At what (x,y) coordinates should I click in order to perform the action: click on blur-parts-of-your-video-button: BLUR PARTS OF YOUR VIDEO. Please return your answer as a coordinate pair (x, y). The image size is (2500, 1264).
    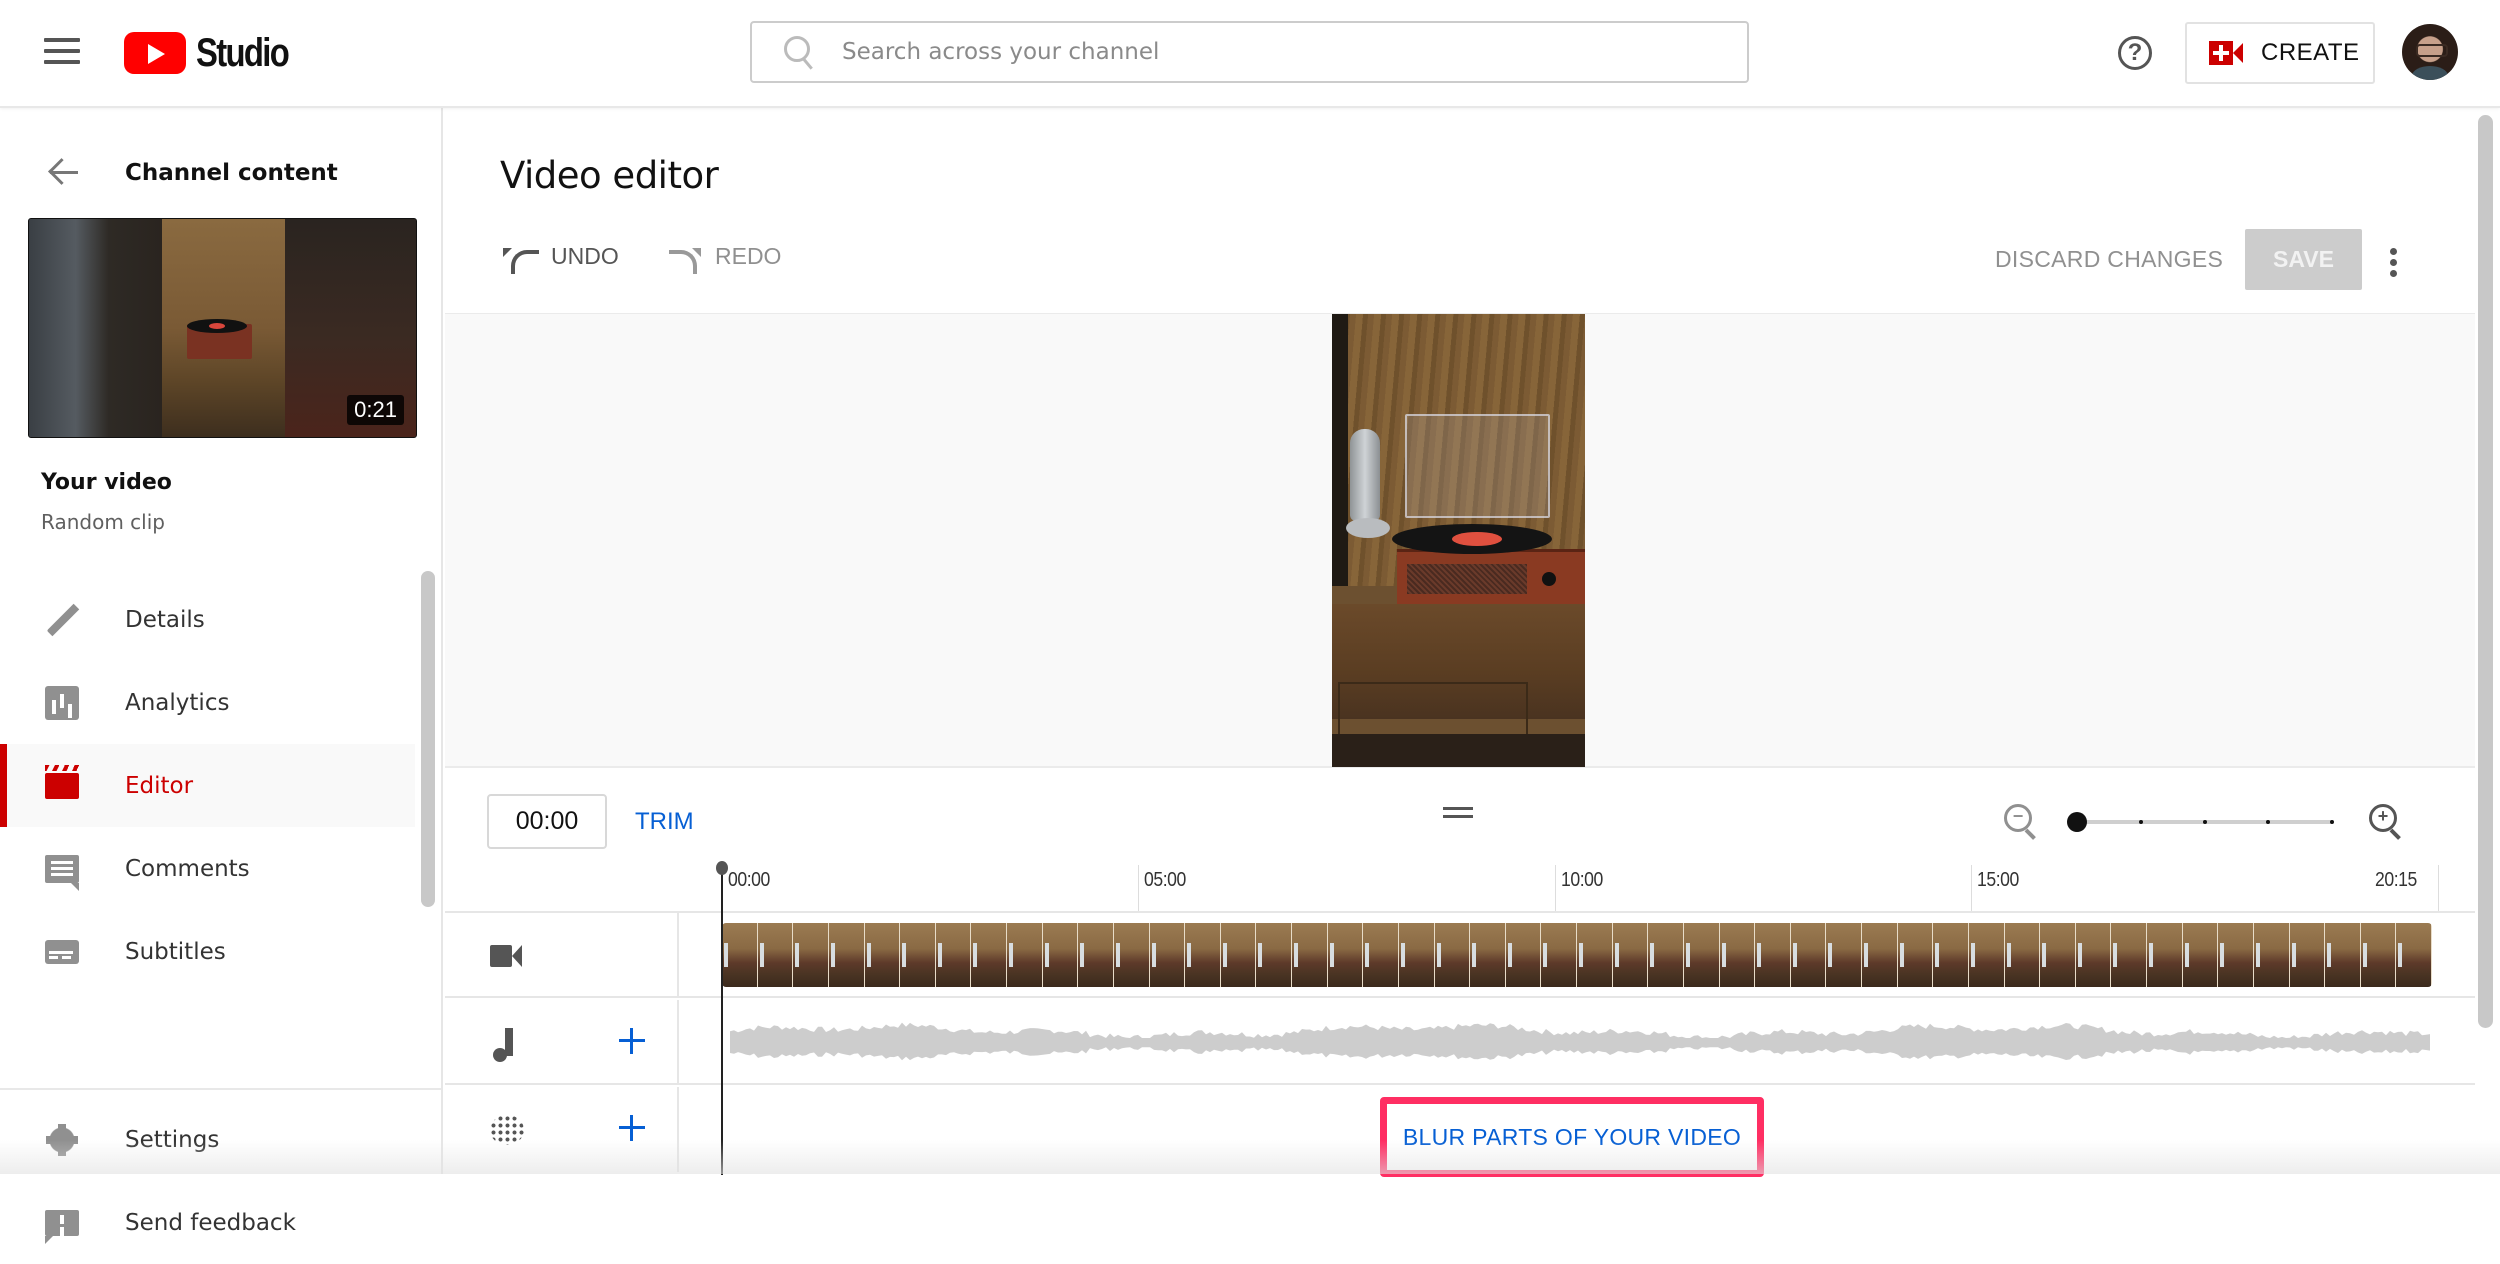
    Looking at the image, I should click on (1572, 1137).